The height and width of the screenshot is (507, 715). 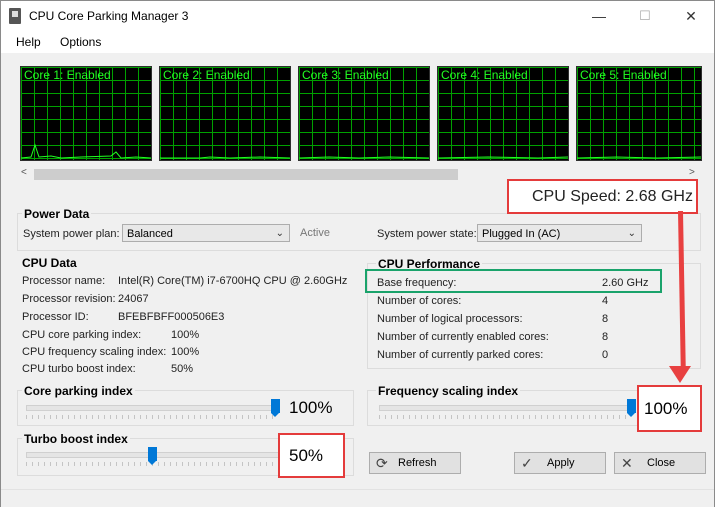 What do you see at coordinates (82, 335) in the screenshot?
I see `core-parking-index-label: CPU core parking index:` at bounding box center [82, 335].